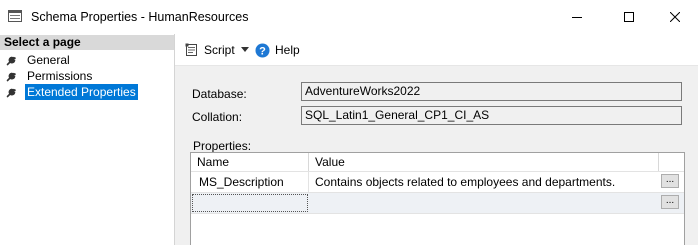 Image resolution: width=698 pixels, height=245 pixels. What do you see at coordinates (287, 50) in the screenshot?
I see `help-label: Help` at bounding box center [287, 50].